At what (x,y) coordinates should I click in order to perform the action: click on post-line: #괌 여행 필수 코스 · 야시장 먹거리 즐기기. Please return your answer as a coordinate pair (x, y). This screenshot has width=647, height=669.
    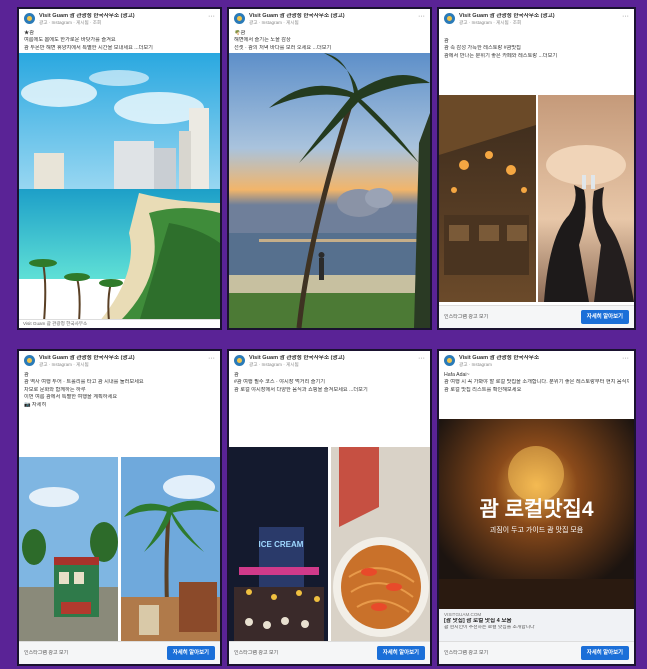
    Looking at the image, I should click on (280, 382).